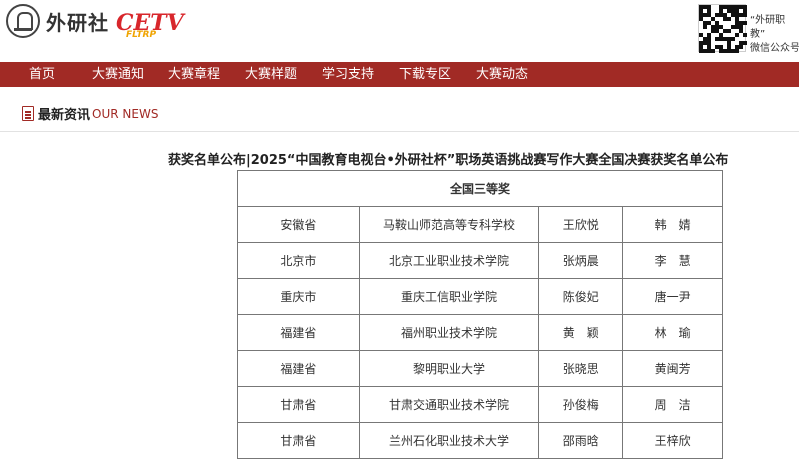 This screenshot has width=799, height=463. What do you see at coordinates (672, 332) in the screenshot?
I see `cell-teacher: 林 瑜` at bounding box center [672, 332].